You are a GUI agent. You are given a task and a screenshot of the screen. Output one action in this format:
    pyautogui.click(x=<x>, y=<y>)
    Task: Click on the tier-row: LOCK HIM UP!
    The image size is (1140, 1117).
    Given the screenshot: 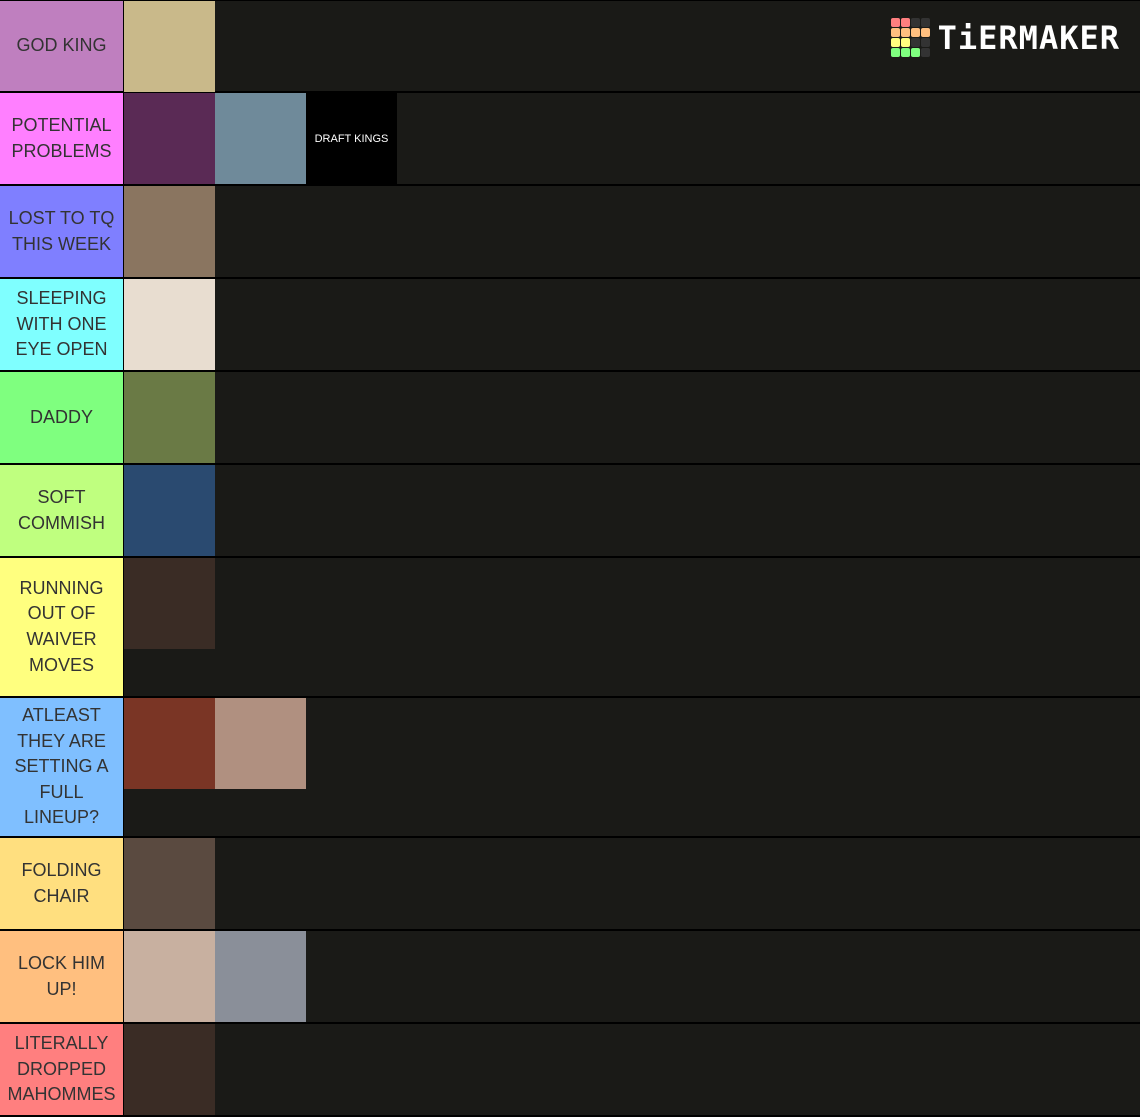 What is the action you would take?
    pyautogui.click(x=570, y=977)
    